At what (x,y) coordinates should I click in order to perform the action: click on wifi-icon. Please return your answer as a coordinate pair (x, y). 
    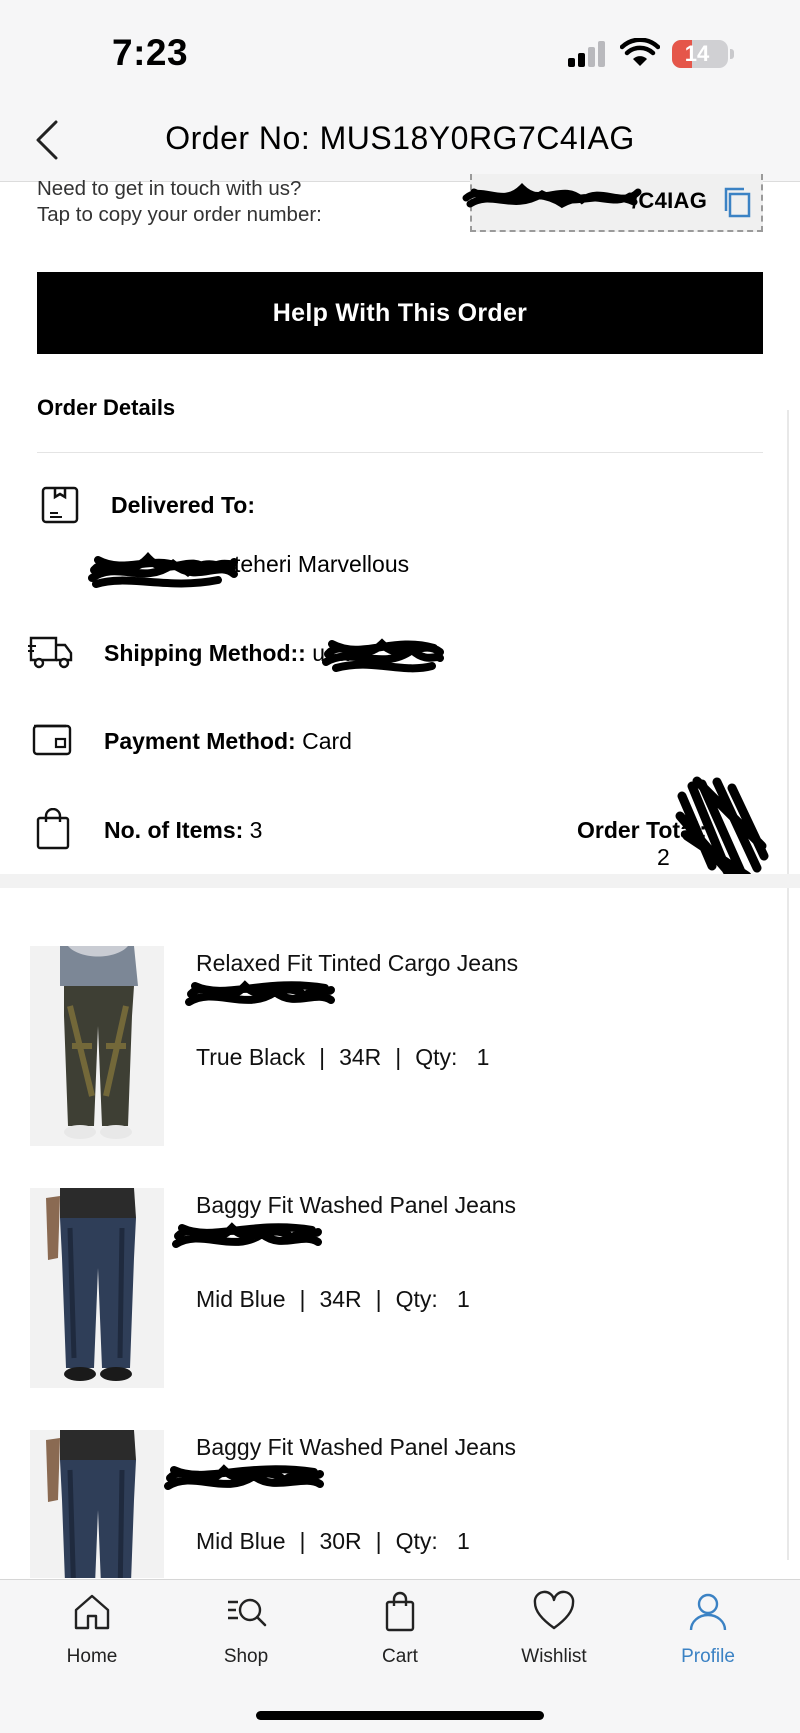
    Looking at the image, I should click on (640, 52).